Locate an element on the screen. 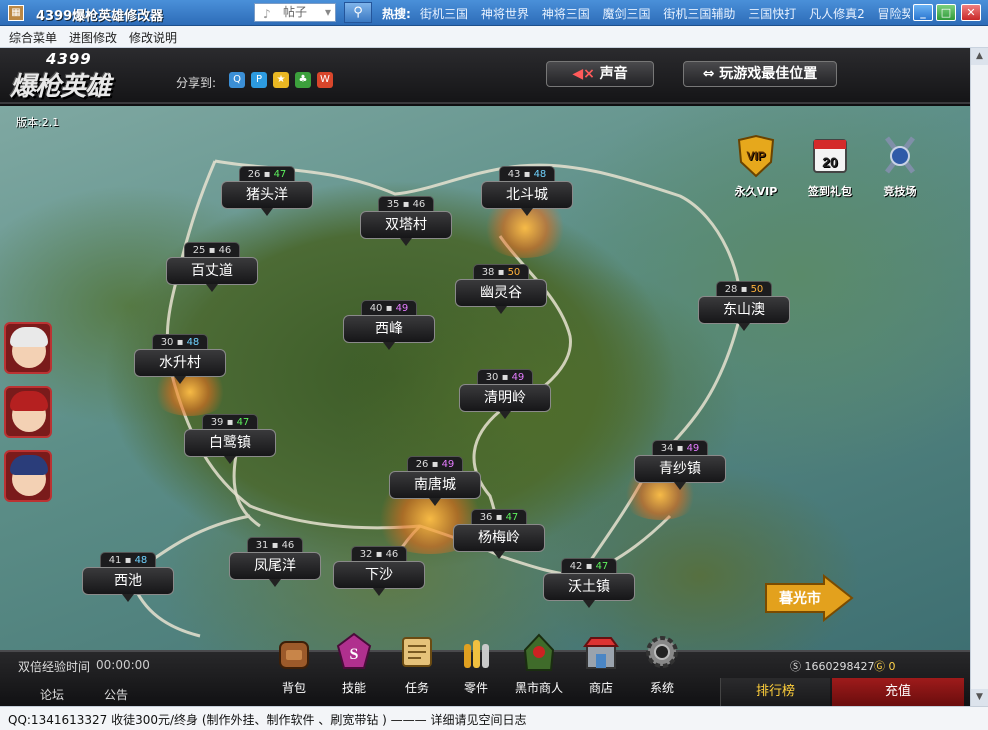  map-location-yangmei: 36 ▪ 47 杨梅岭 is located at coordinates (499, 538).